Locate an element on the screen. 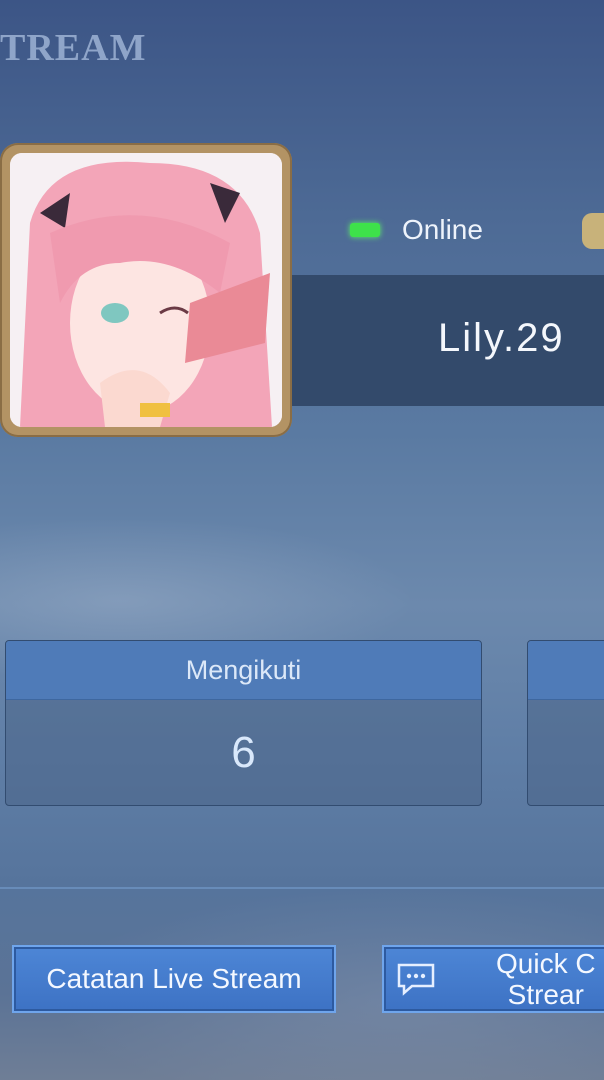 This screenshot has width=604, height=1080. avatar-image is located at coordinates (146, 290).